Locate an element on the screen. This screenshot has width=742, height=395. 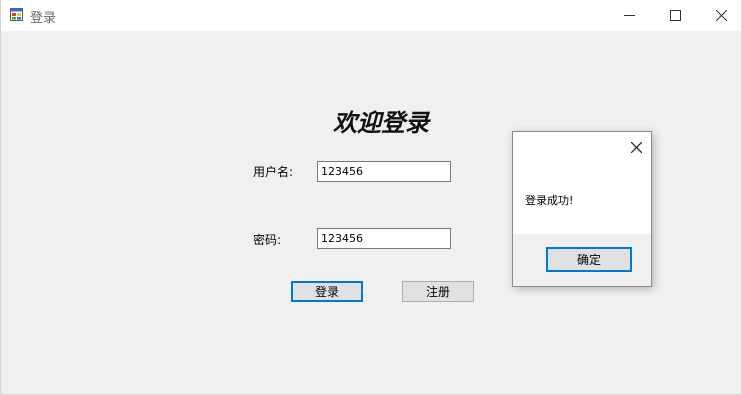
minimize-icon is located at coordinates (629, 15).